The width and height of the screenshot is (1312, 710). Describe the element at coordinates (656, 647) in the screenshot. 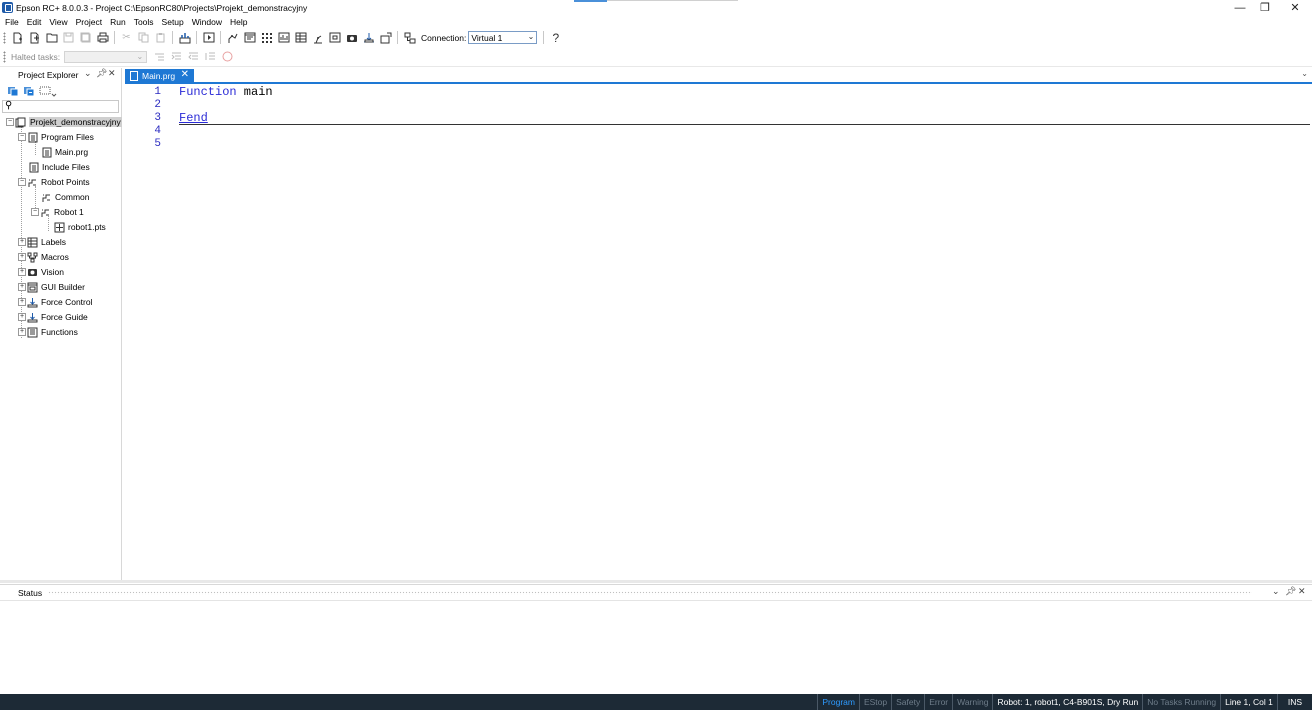

I see `status-output` at that location.